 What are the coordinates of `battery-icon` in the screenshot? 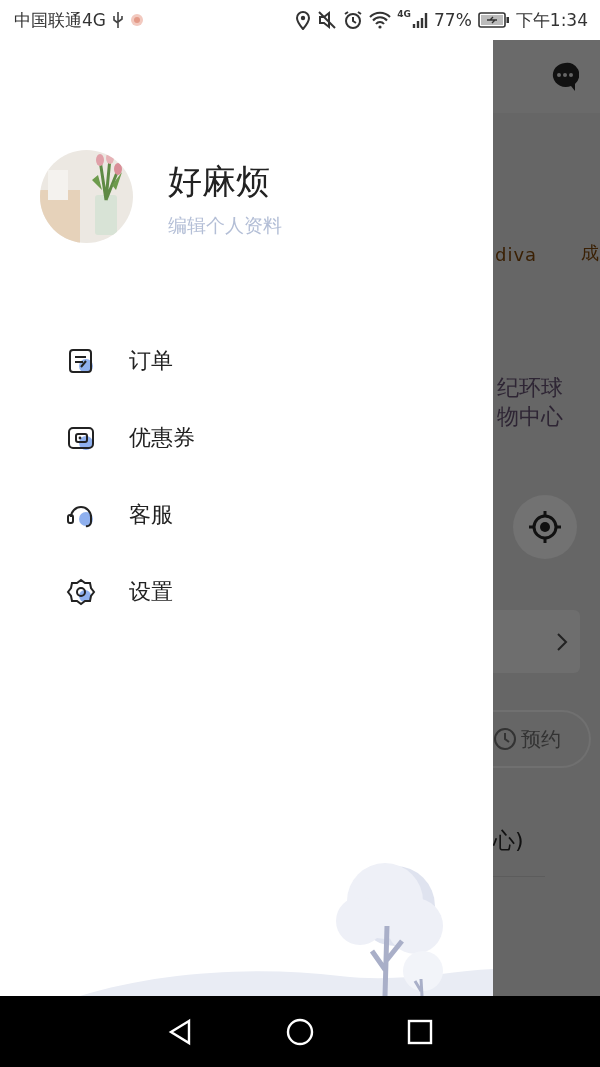 It's located at (493, 20).